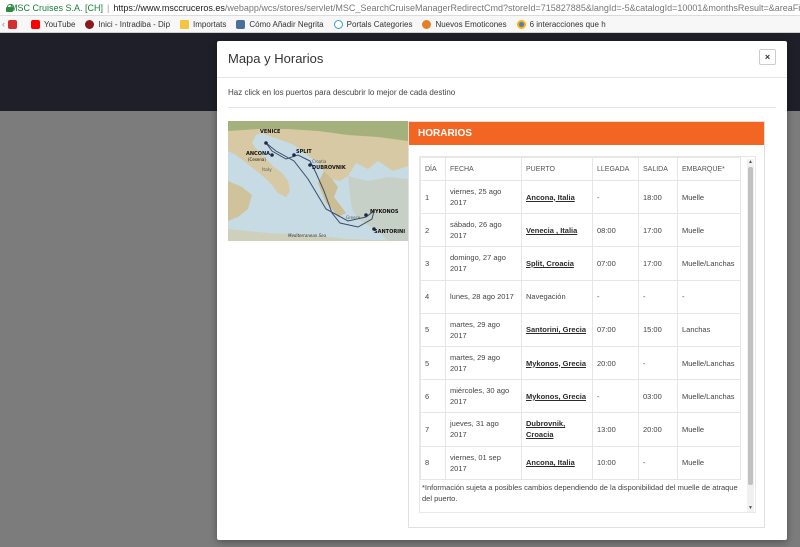  Describe the element at coordinates (304, 152) in the screenshot. I see `map-label-split: SPLIT` at that location.